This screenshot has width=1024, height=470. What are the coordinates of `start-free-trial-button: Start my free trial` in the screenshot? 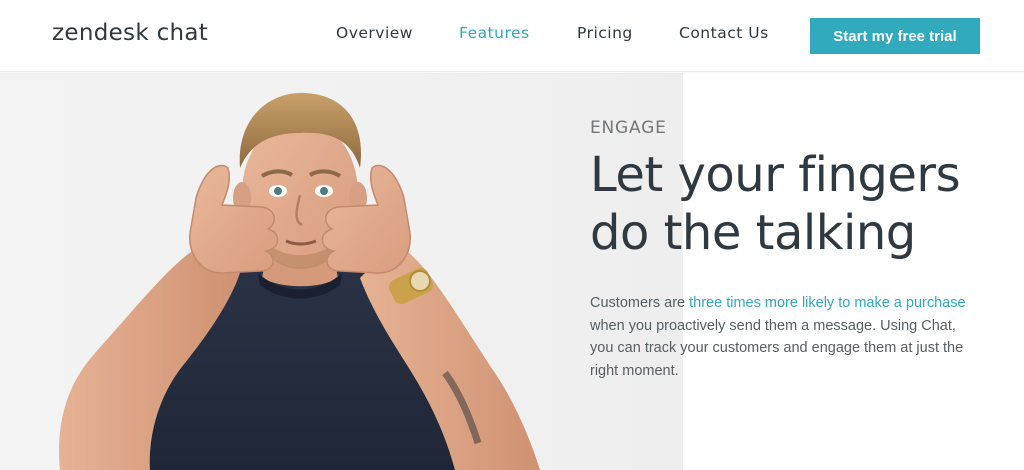 It's located at (895, 36).